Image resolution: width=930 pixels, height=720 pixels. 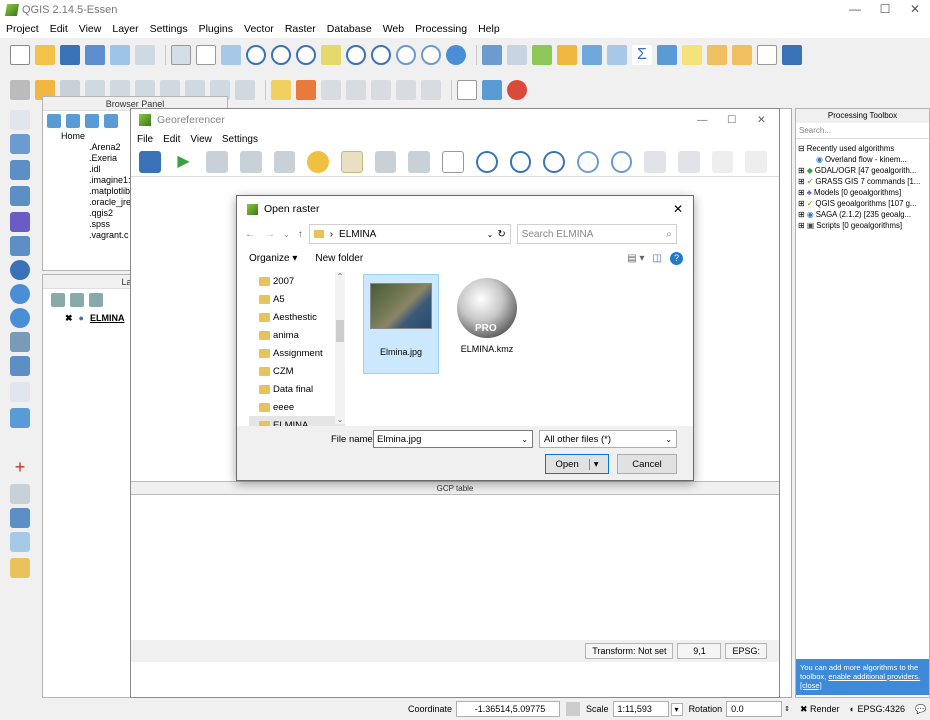 I want to click on help-icon: ?, so click(x=676, y=258).